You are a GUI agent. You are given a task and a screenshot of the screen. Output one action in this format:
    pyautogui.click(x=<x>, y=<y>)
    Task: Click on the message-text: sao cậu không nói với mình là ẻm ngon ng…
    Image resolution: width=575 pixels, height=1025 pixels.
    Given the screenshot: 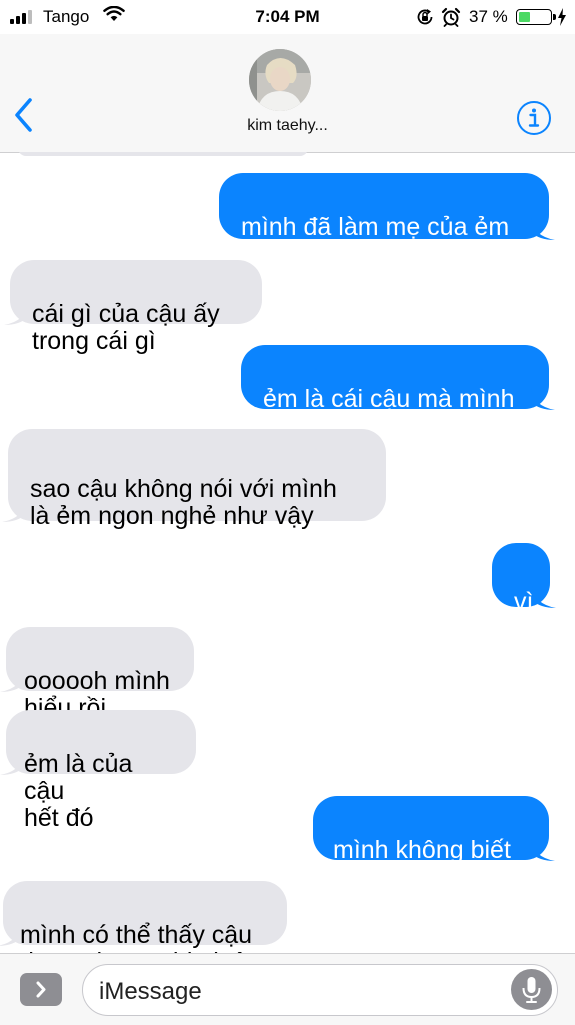 What is the action you would take?
    pyautogui.click(x=183, y=502)
    